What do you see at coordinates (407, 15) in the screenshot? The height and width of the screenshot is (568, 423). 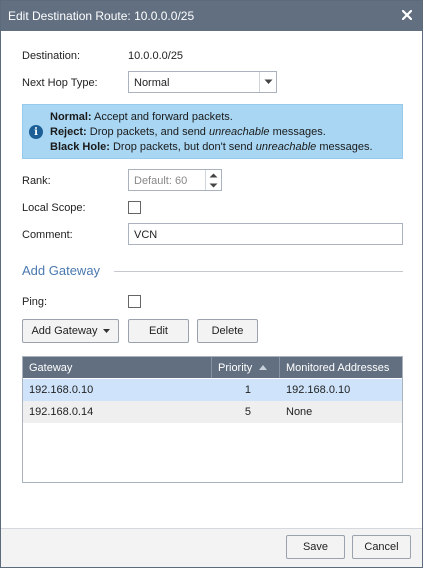 I see `close-icon` at bounding box center [407, 15].